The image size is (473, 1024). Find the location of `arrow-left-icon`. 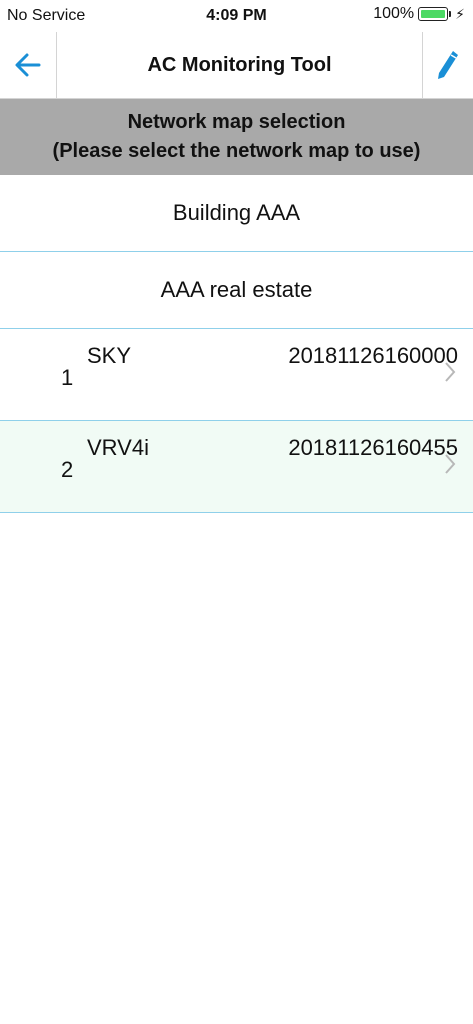

arrow-left-icon is located at coordinates (28, 65).